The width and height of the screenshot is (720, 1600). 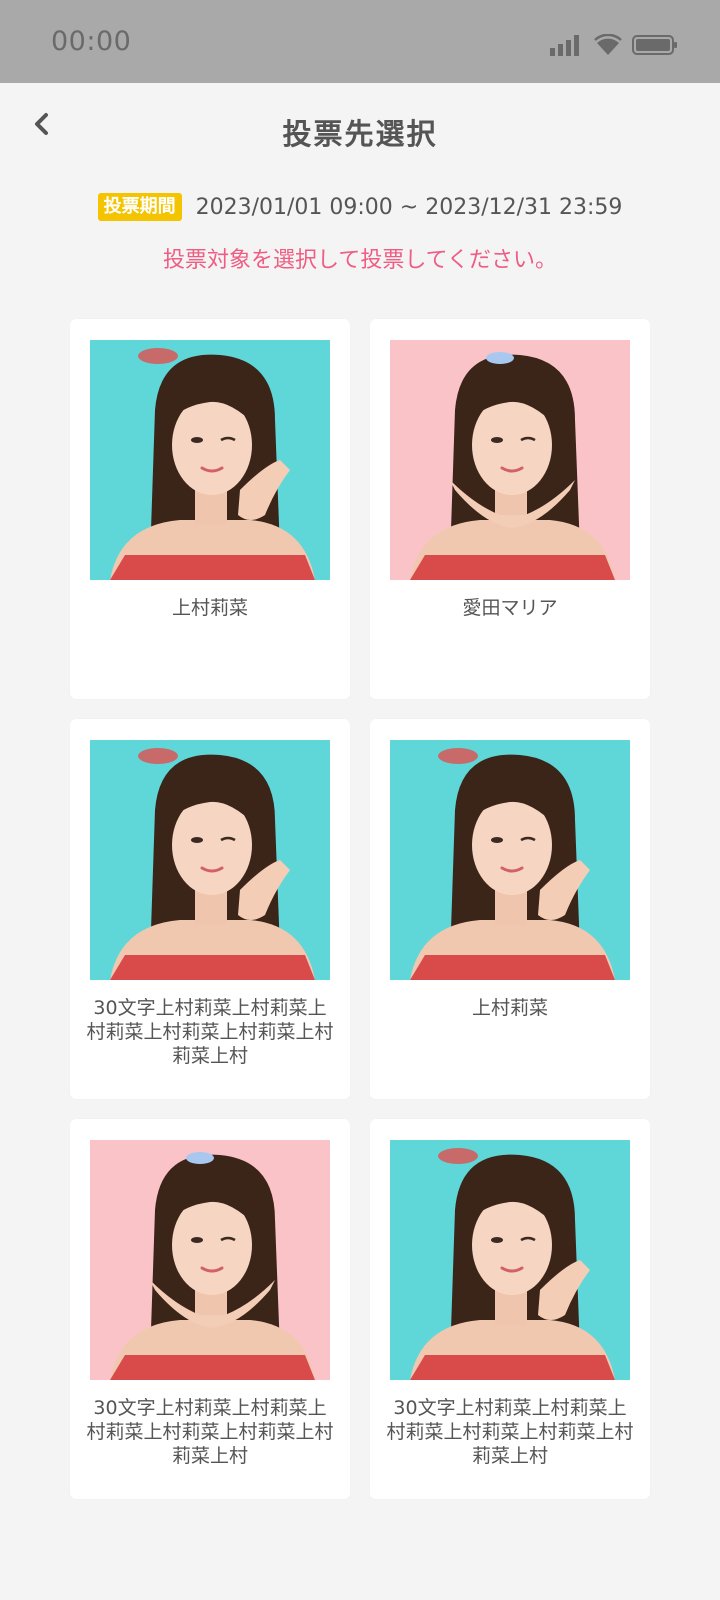 I want to click on page-title: 投票先選択, so click(x=360, y=134).